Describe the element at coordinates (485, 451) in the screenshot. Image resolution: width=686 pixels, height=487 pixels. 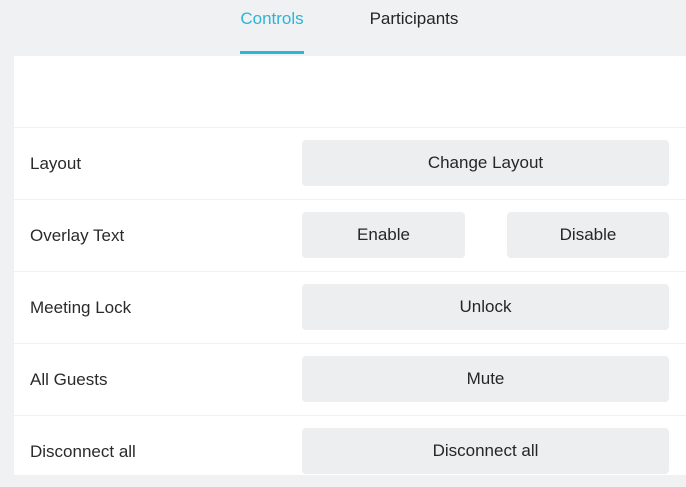
I see `disconnect-all-button: Disconnect all` at that location.